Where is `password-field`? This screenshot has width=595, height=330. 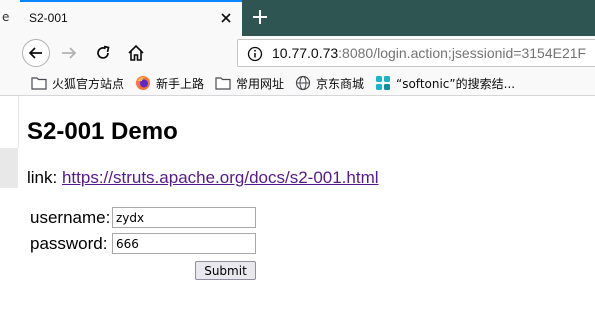
password-field is located at coordinates (184, 243).